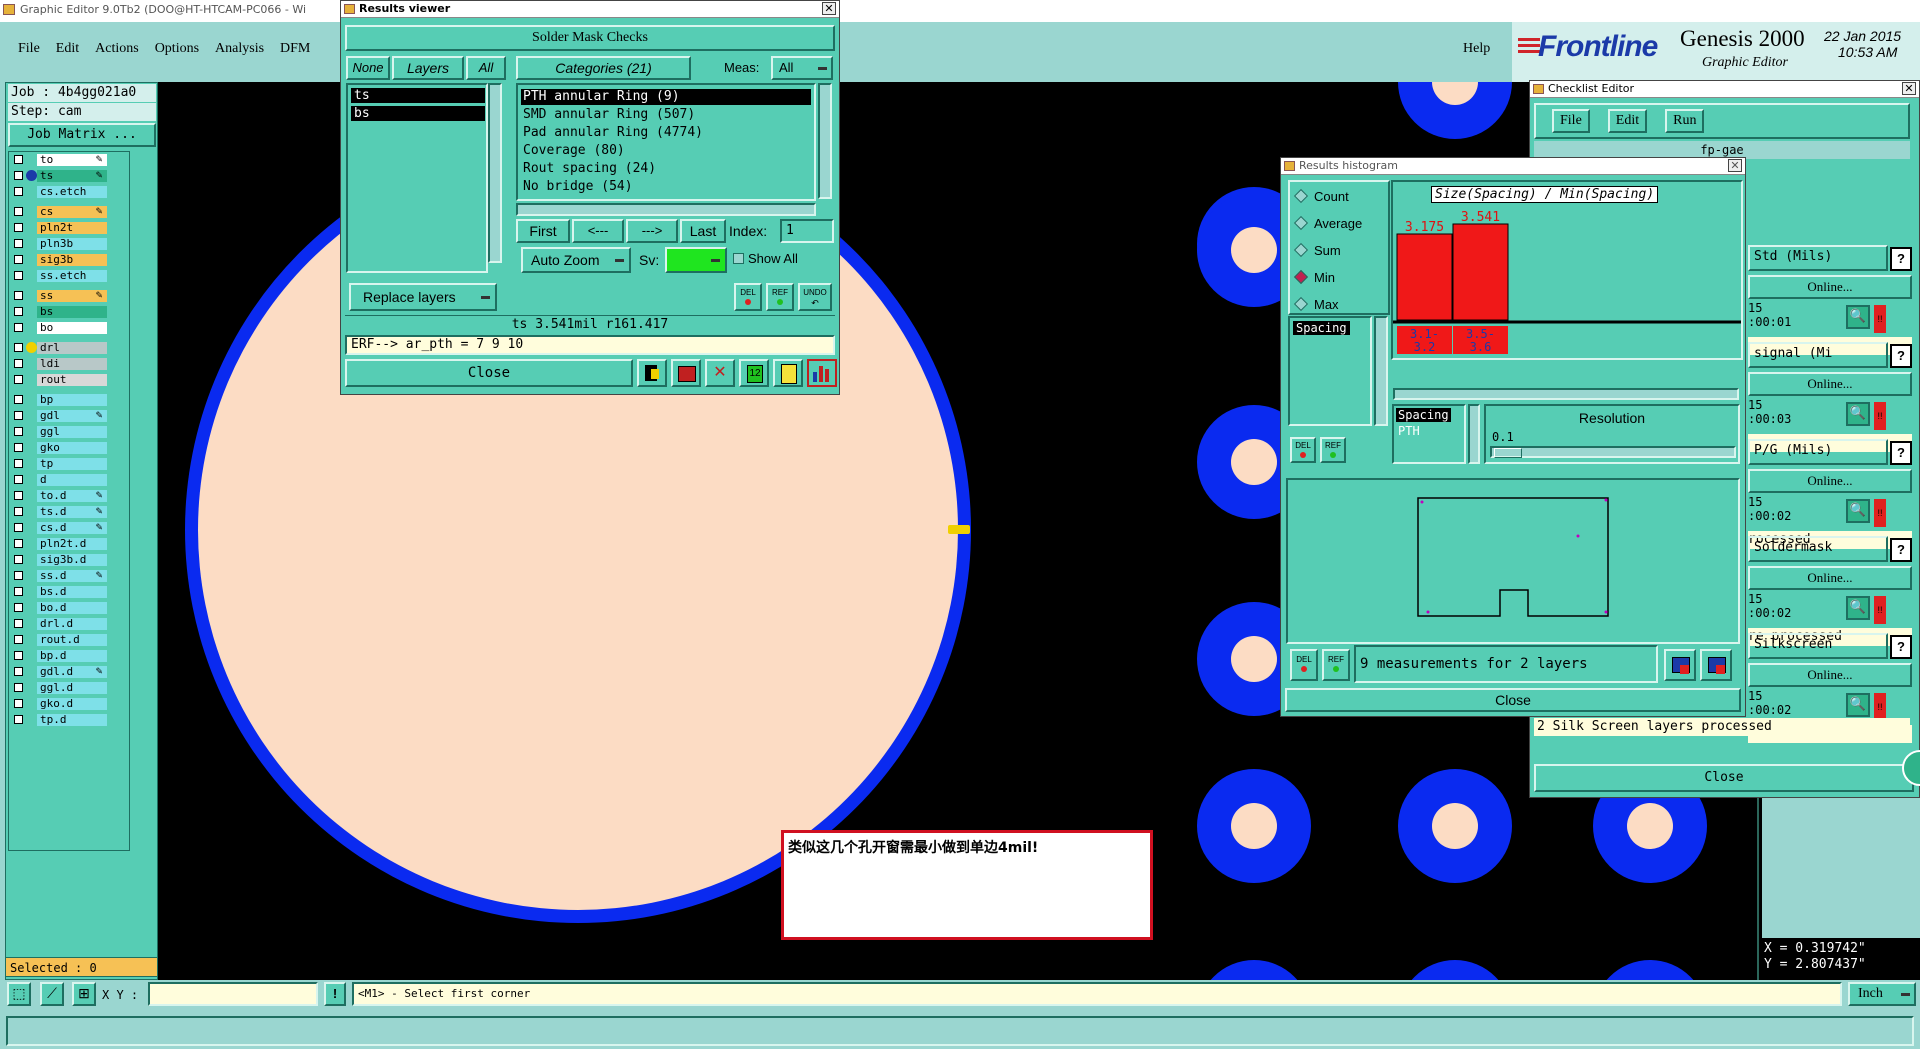  Describe the element at coordinates (1627, 121) in the screenshot. I see `checklist-menu-edit: Edit` at that location.